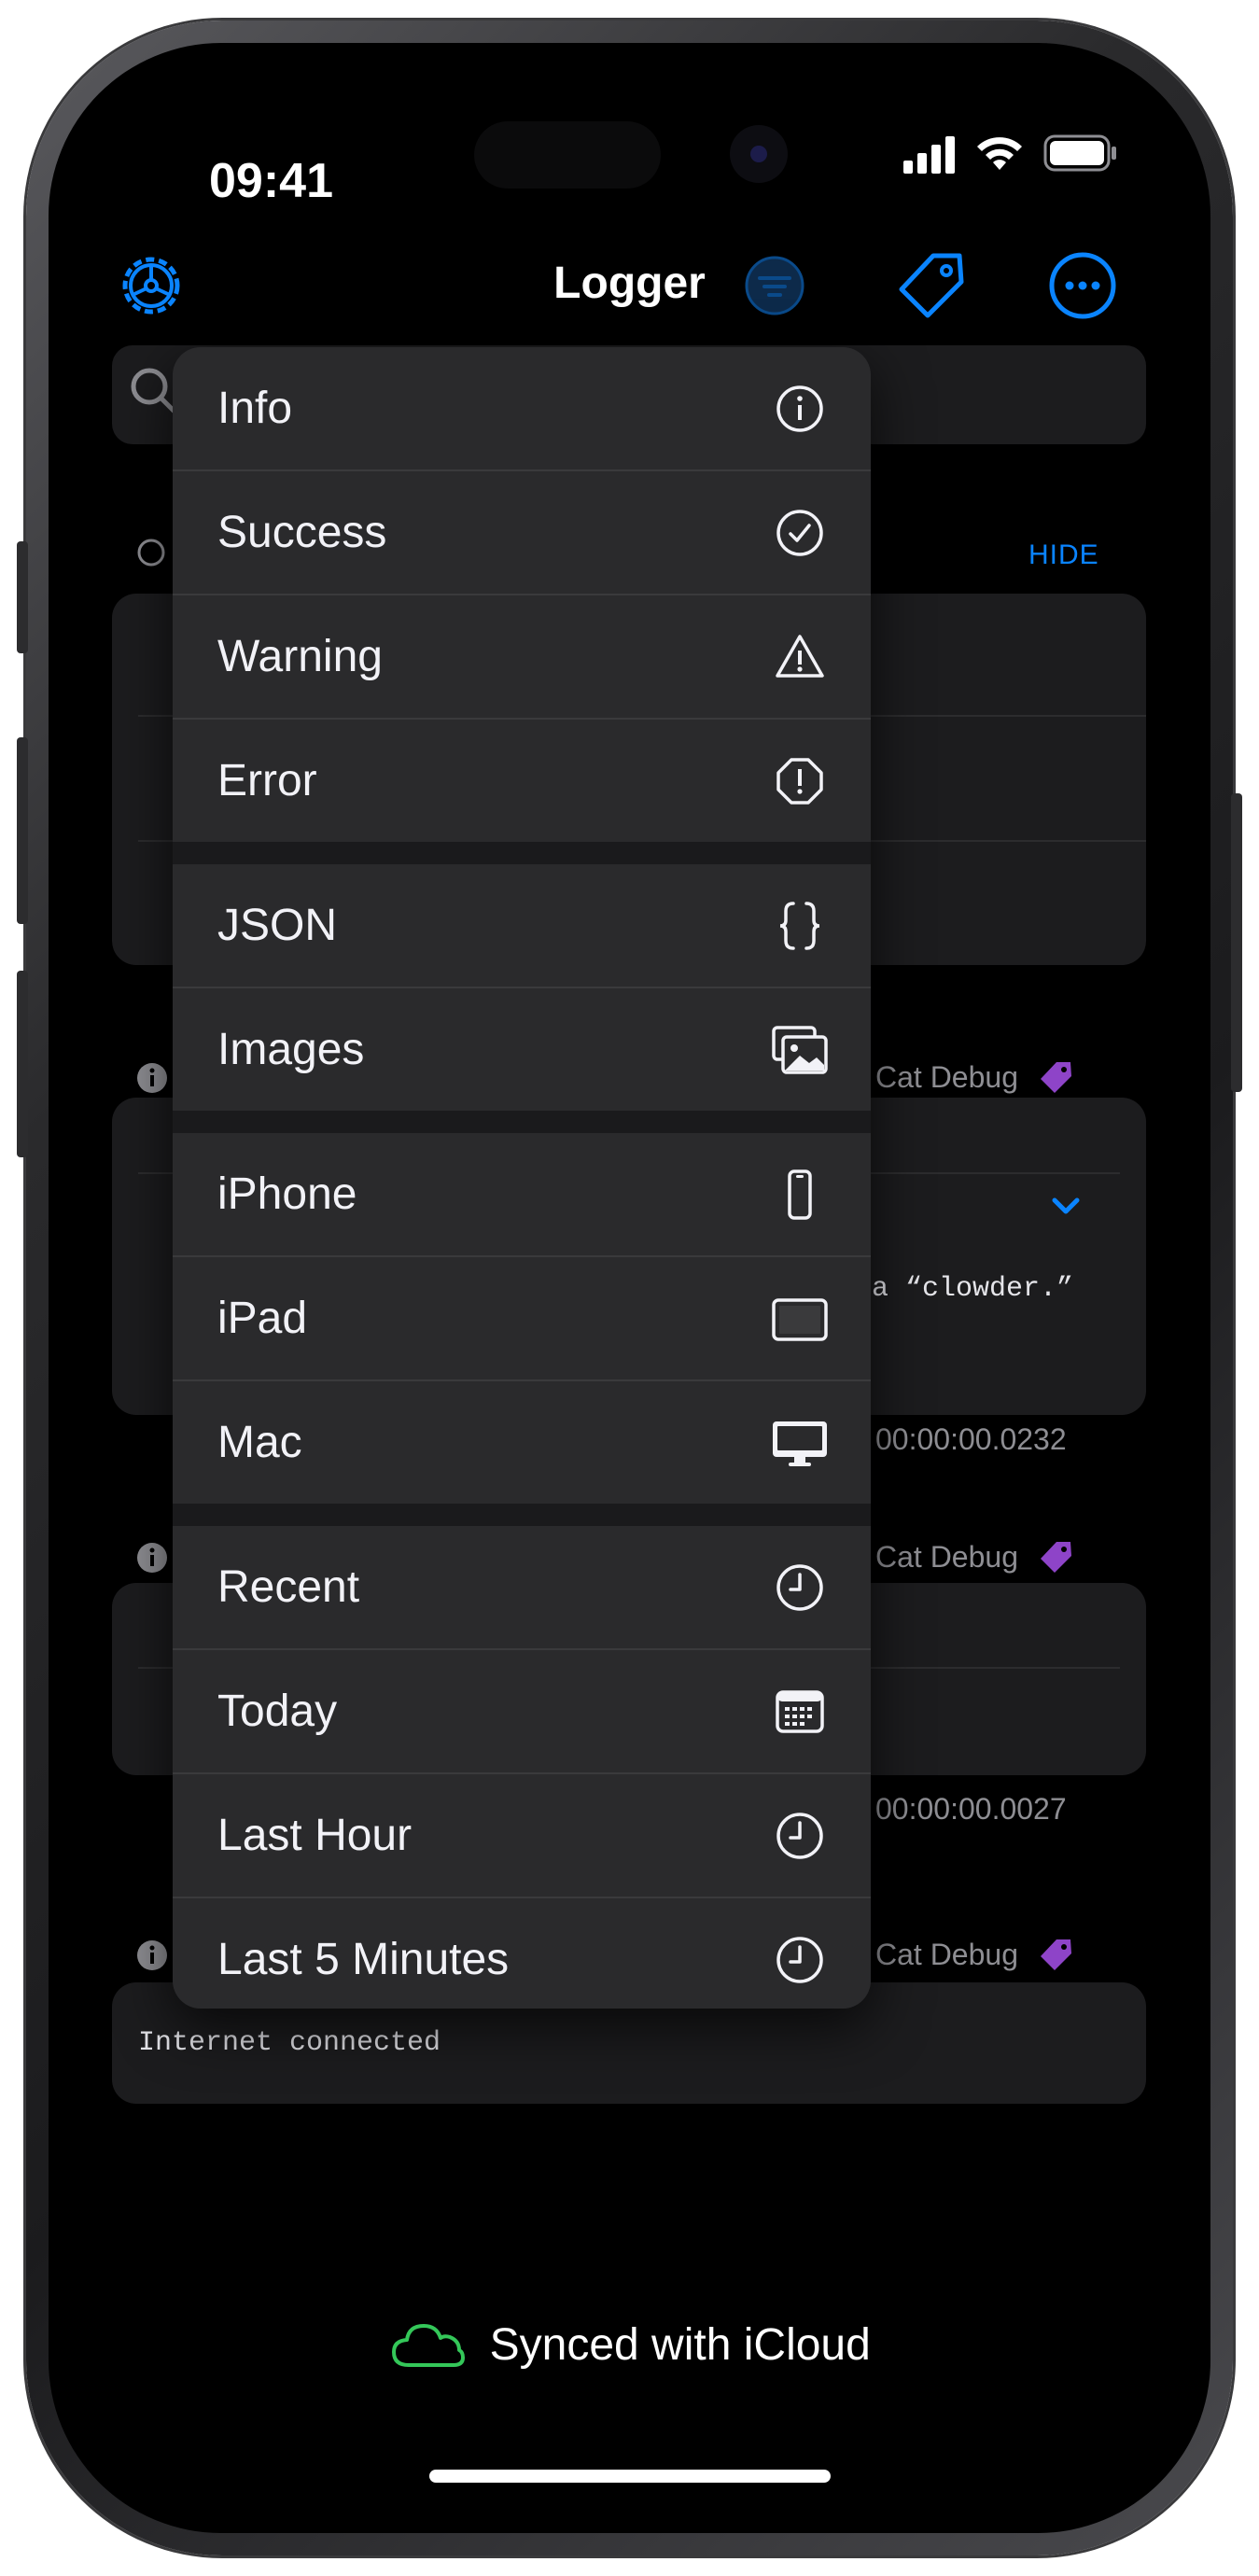 The width and height of the screenshot is (1259, 2576). I want to click on menu-item-error: Error, so click(522, 781).